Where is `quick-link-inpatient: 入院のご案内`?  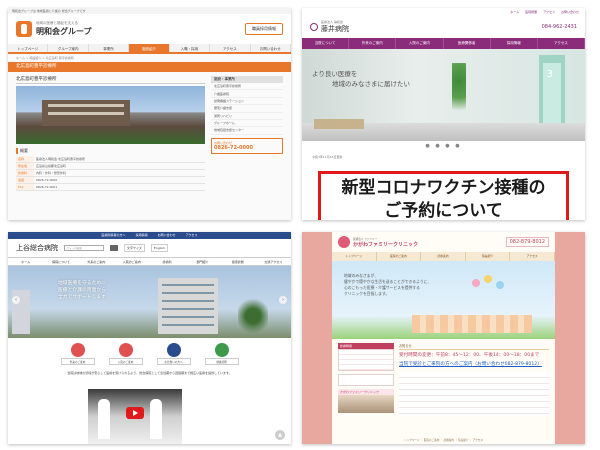
quick-link-inpatient: 入院のご案内 is located at coordinates (125, 354).